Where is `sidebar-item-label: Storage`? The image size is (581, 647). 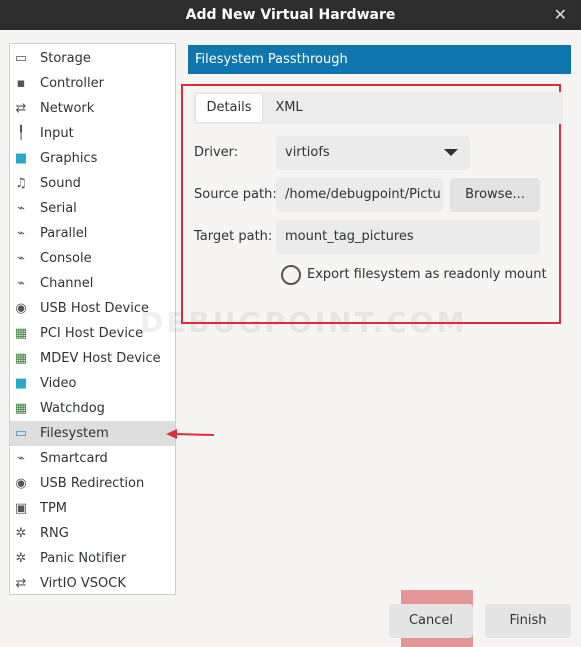 sidebar-item-label: Storage is located at coordinates (65, 58).